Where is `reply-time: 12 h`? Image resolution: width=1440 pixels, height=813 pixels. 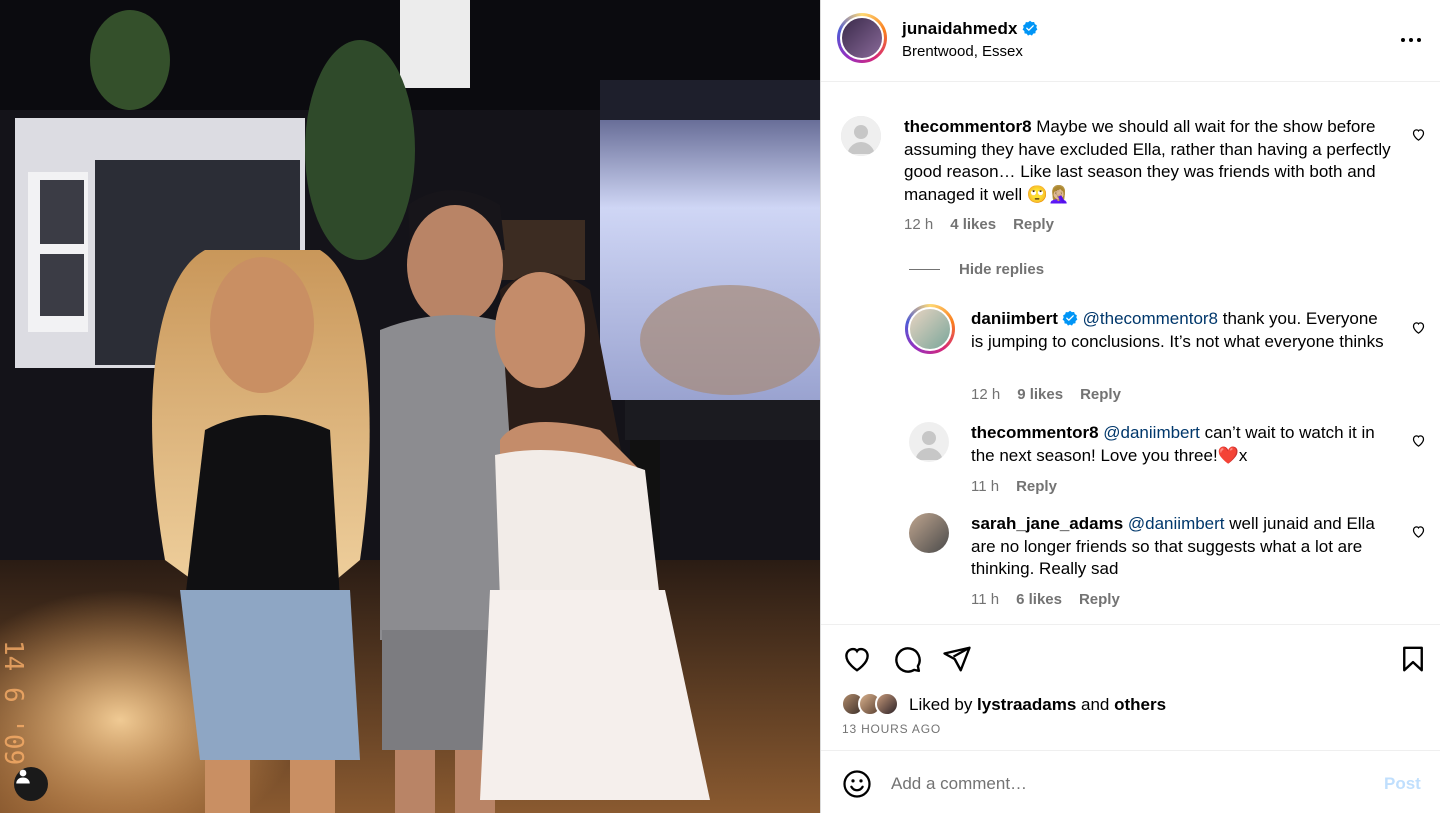
reply-time: 12 h is located at coordinates (985, 394).